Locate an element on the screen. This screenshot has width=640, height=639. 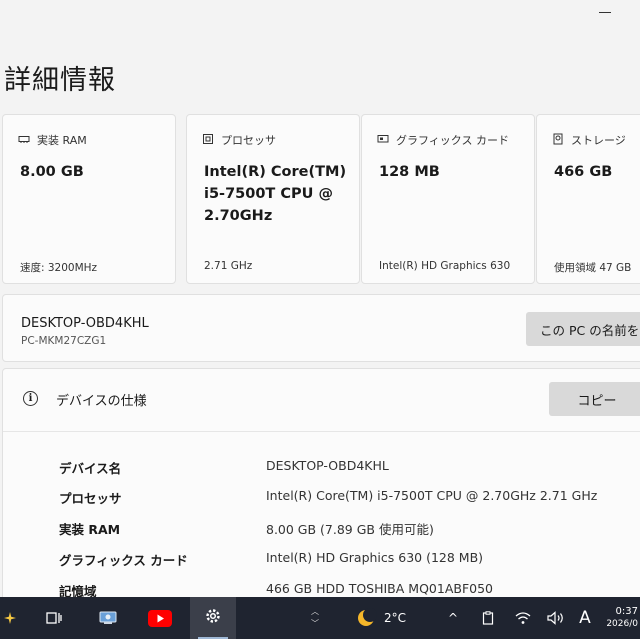
youtube-icon is located at coordinates (160, 618).